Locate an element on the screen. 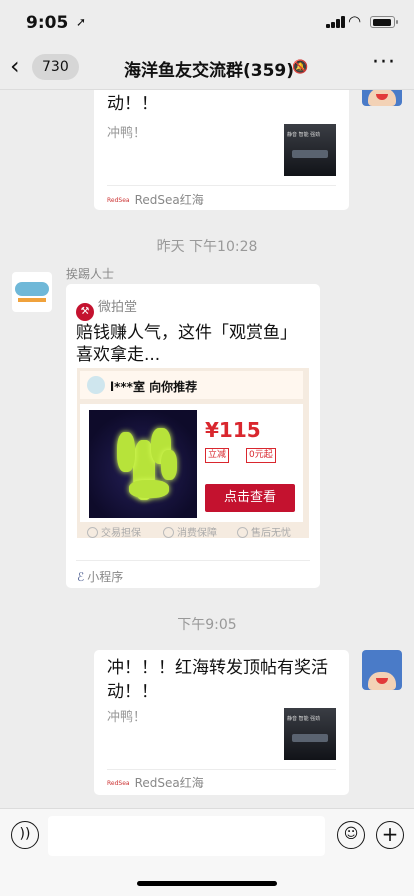 The height and width of the screenshot is (896, 414). preview-header: l***室 向你推荐 is located at coordinates (191, 385).